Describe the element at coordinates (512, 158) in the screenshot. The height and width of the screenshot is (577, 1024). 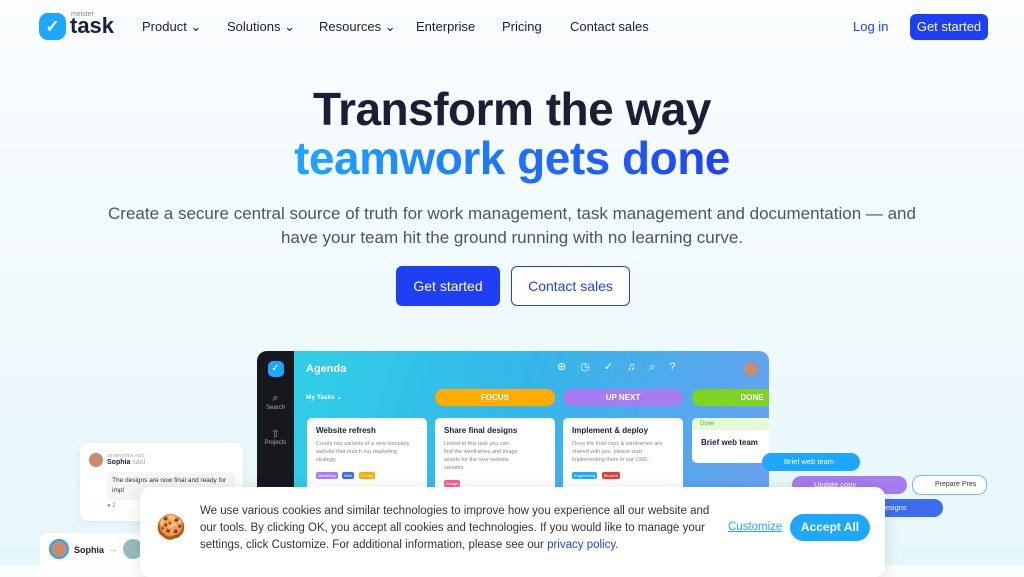
I see `hero-title-line2: teamwork gets done` at that location.